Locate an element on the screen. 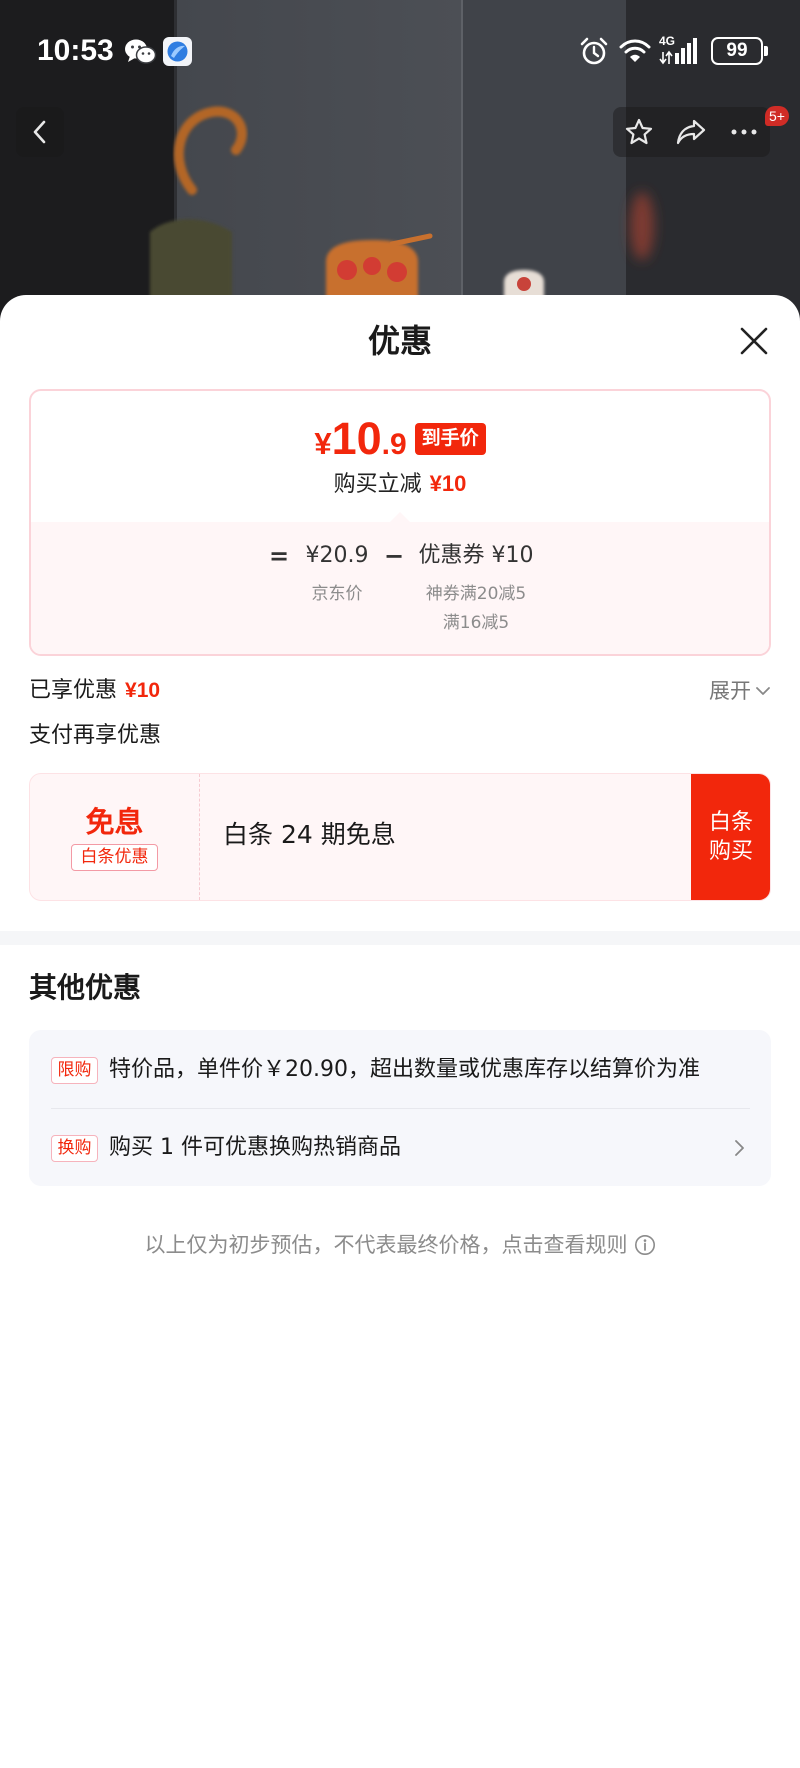 This screenshot has height=1768, width=800. coupon-column: 优惠券 ¥10 神券满20减5 满16减5 is located at coordinates (476, 588).